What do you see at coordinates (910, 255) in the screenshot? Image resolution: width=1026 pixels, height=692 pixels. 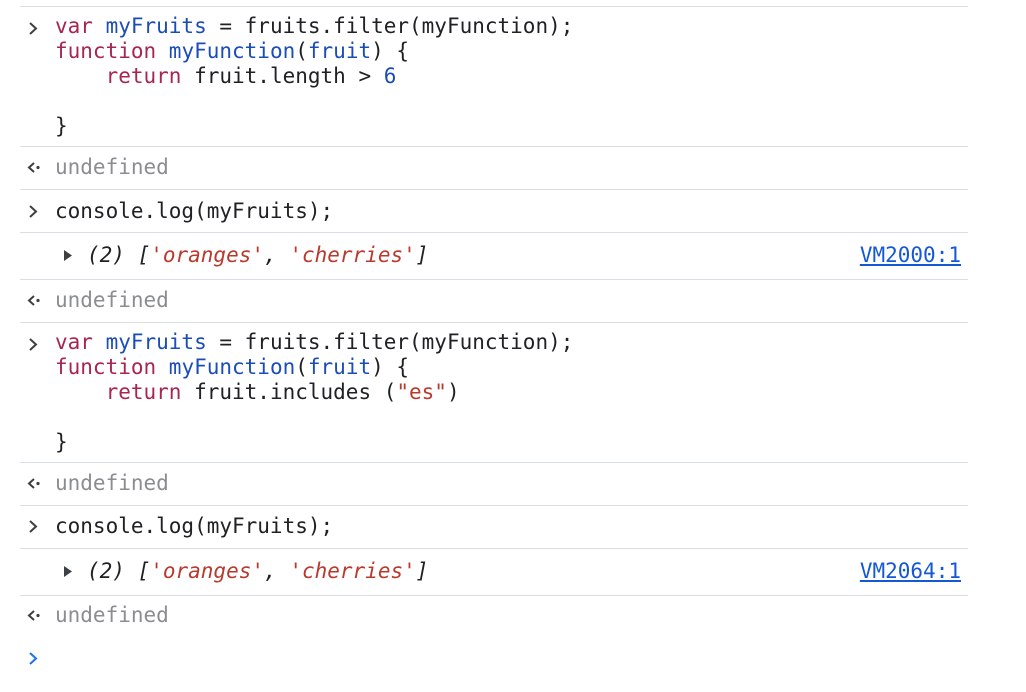 I see `source-link: VM2000:1` at bounding box center [910, 255].